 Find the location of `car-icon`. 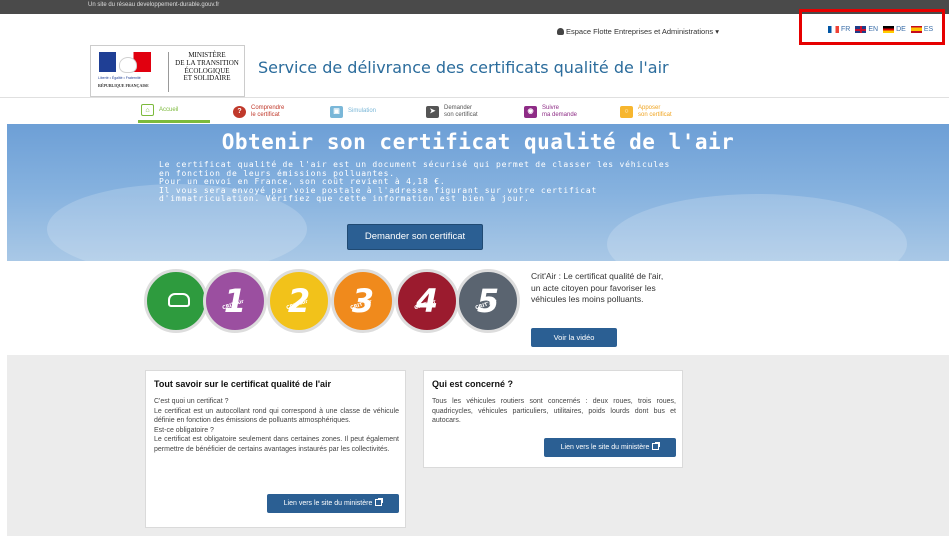

car-icon is located at coordinates (179, 300).